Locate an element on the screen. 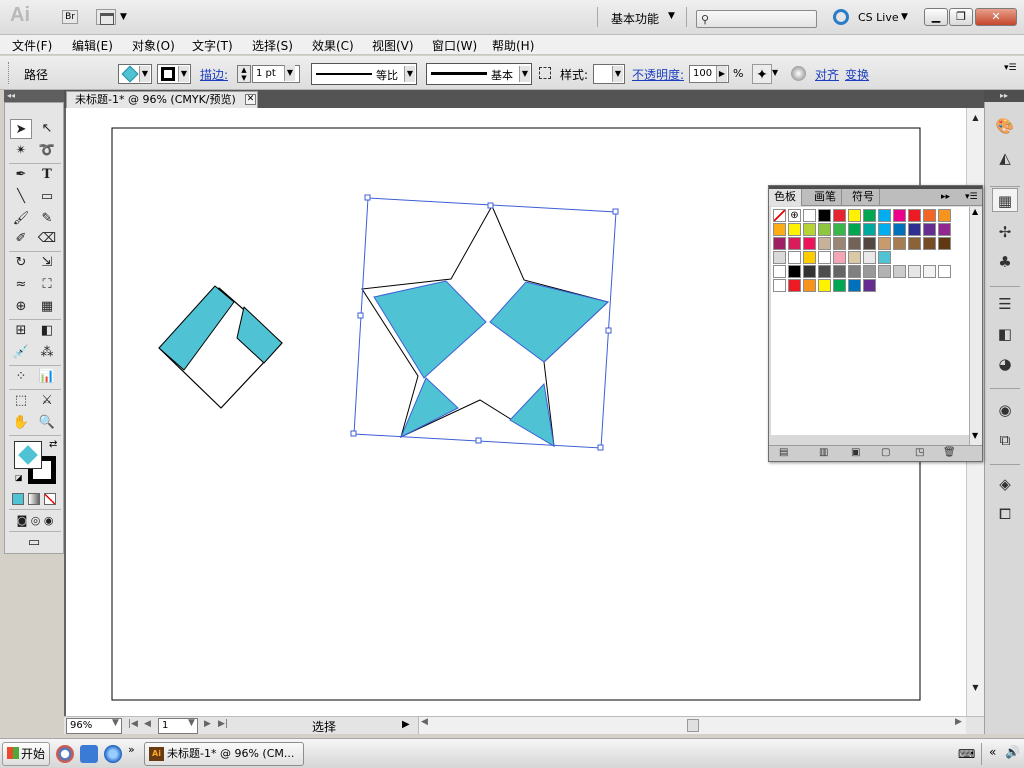 The width and height of the screenshot is (1024, 768). tab-brushes: 画笔 is located at coordinates (825, 197).